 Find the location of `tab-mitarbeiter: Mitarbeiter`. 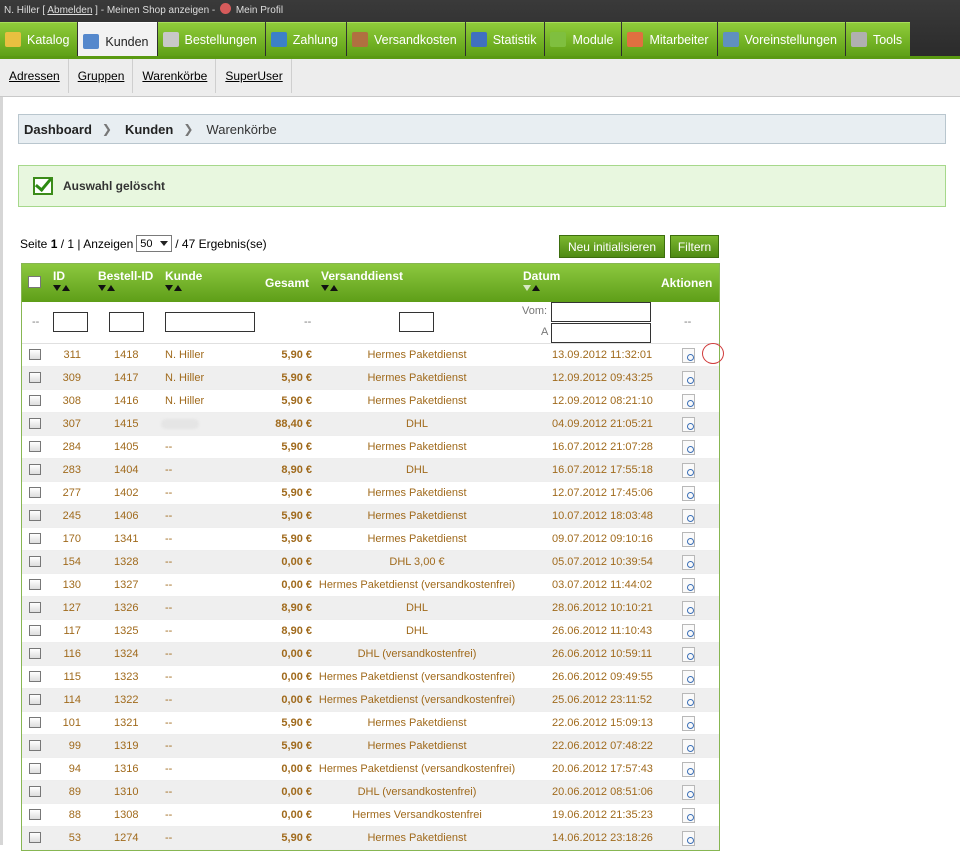

tab-mitarbeiter: Mitarbeiter is located at coordinates (669, 39).